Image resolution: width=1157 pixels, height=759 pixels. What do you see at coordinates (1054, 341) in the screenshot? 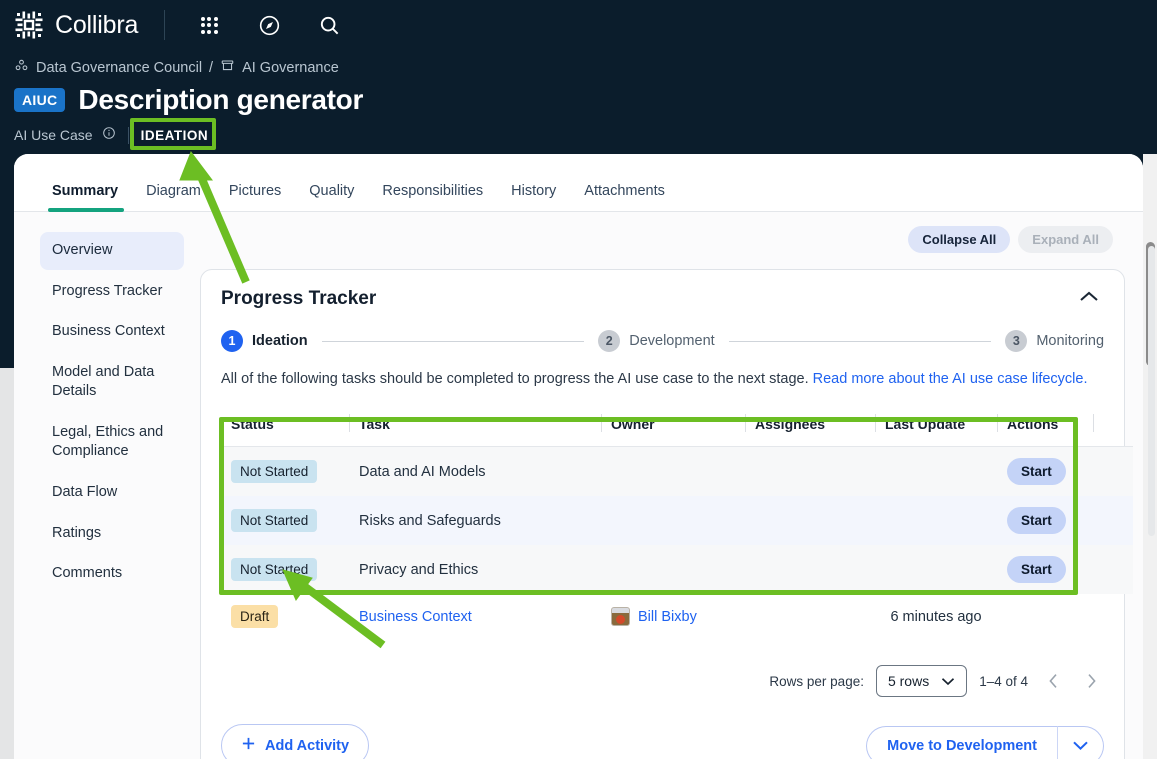
I see `step-monitoring: 3 Monitoring` at bounding box center [1054, 341].